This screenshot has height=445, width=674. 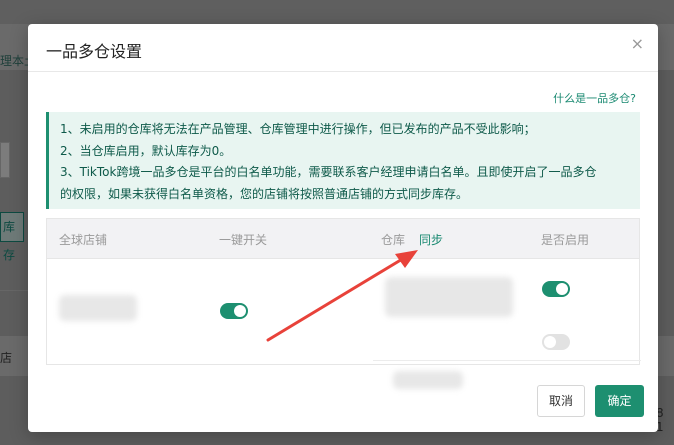 What do you see at coordinates (594, 98) in the screenshot?
I see `what-is-multi-warehouse-link: 什么是一品多仓?` at bounding box center [594, 98].